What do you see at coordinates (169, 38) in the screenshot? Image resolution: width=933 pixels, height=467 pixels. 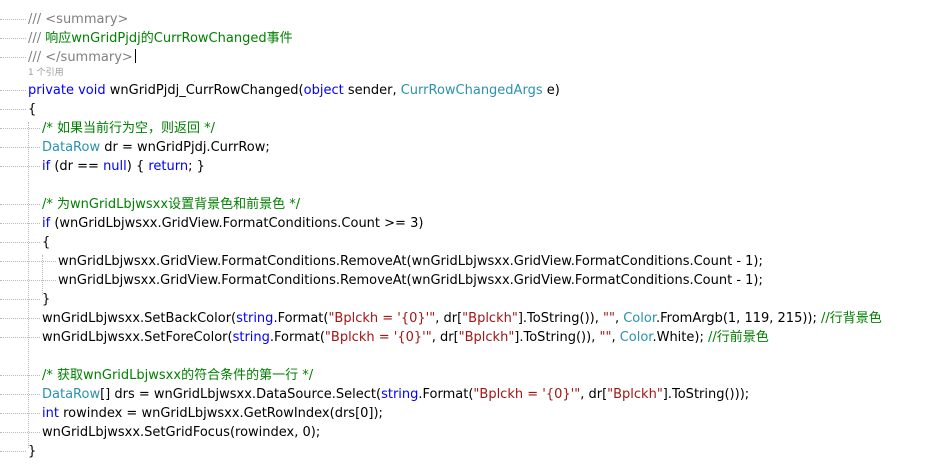 I see `code-token: 响应wnGridPjdj的CurrRowChanged事件` at bounding box center [169, 38].